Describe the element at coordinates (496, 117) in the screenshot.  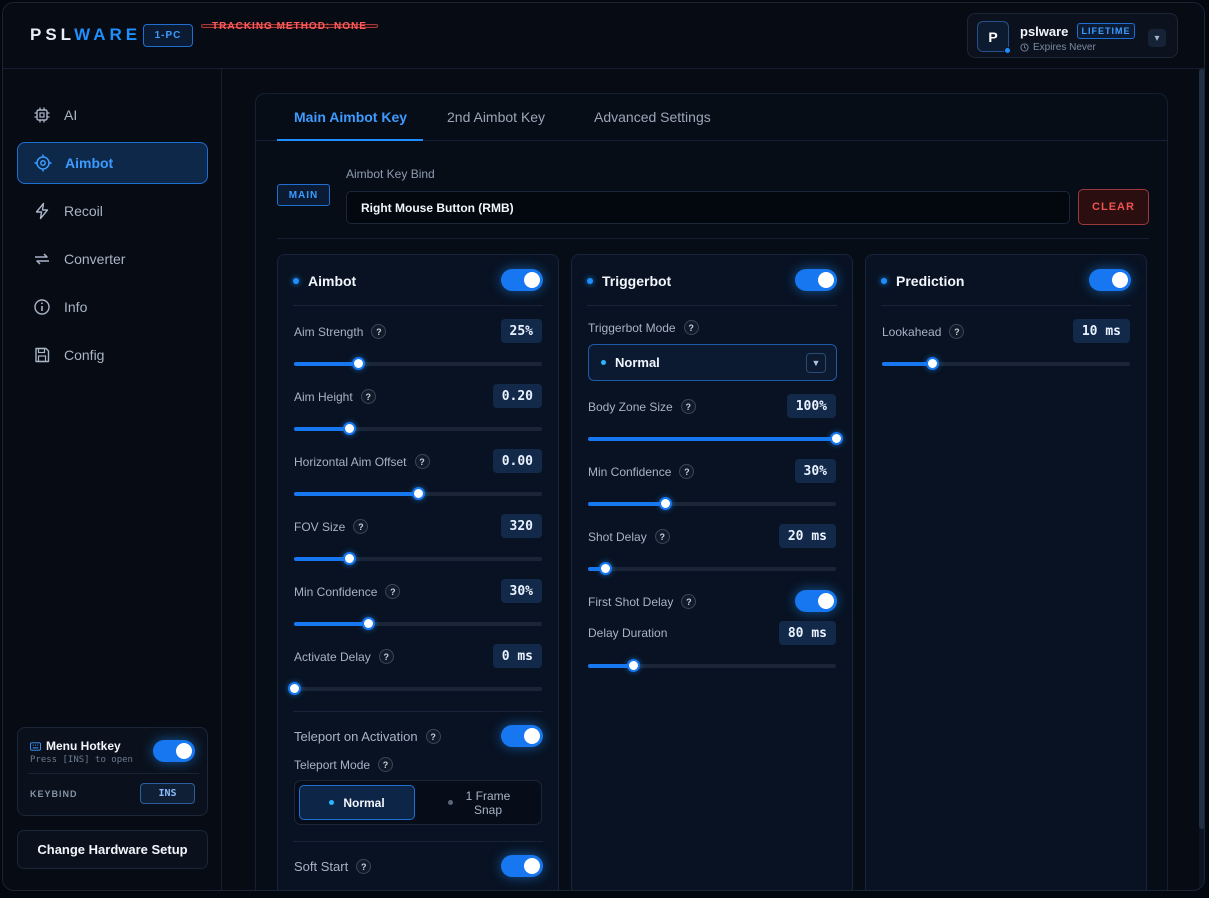
I see `tab-2nd-aimbot-key: 2nd Aimbot Key` at that location.